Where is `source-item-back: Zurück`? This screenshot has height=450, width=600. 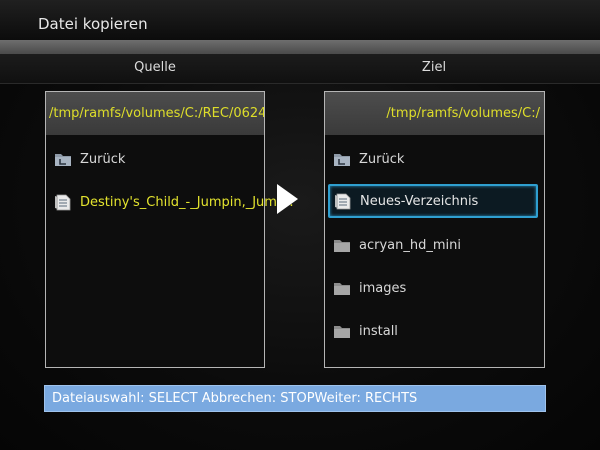 source-item-back: Zurück is located at coordinates (155, 159).